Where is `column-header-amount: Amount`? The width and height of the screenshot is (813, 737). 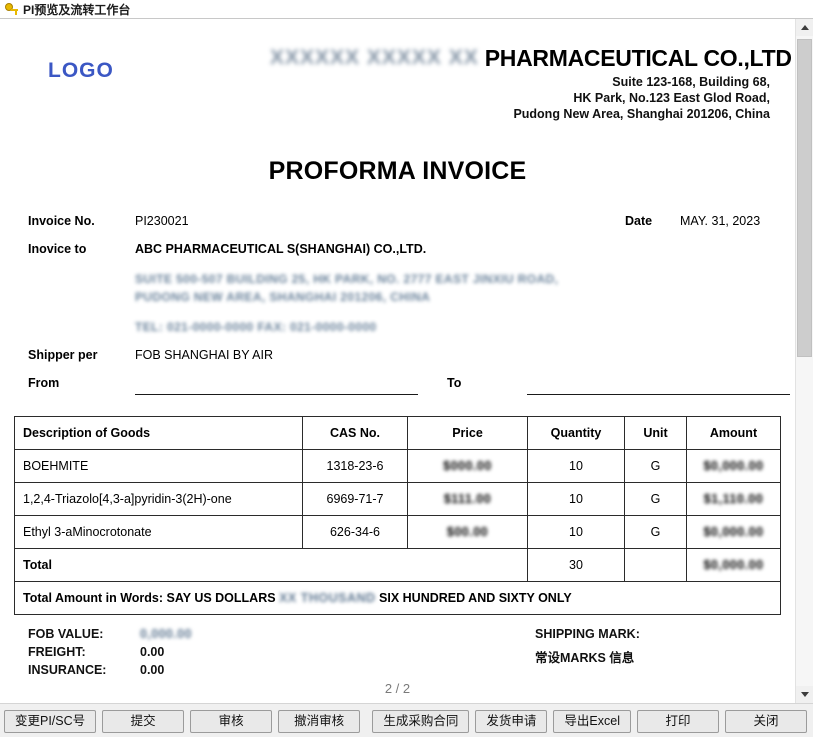
column-header-amount: Amount is located at coordinates (733, 433).